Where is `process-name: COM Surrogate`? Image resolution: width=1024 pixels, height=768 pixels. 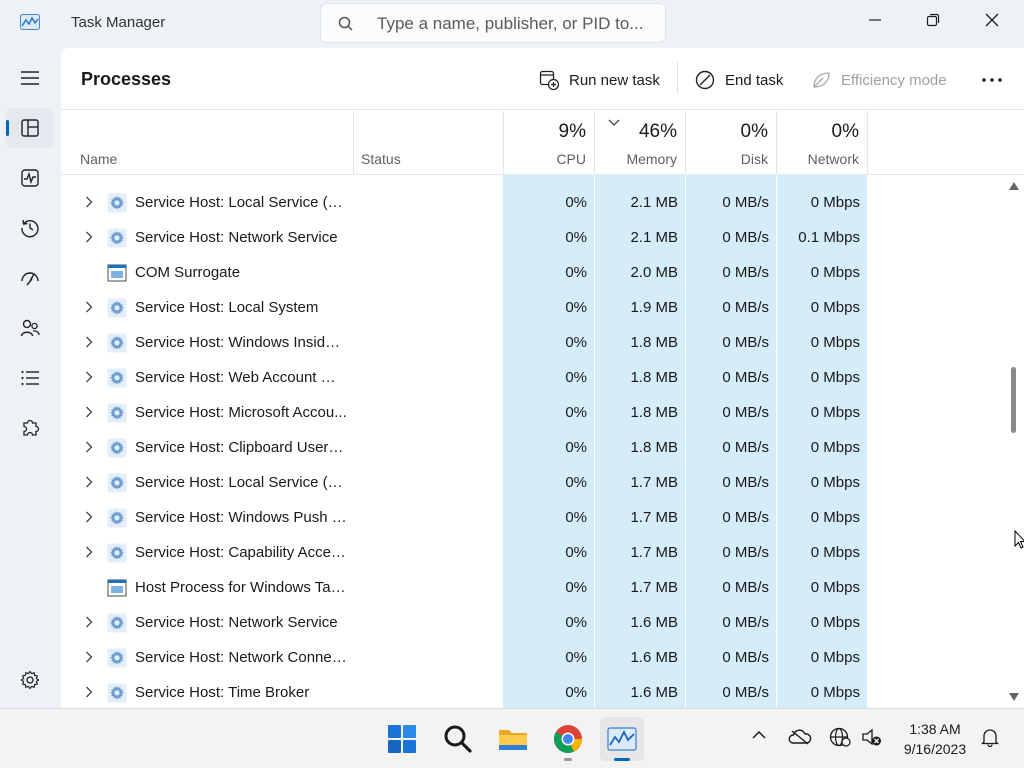 process-name: COM Surrogate is located at coordinates (188, 272).